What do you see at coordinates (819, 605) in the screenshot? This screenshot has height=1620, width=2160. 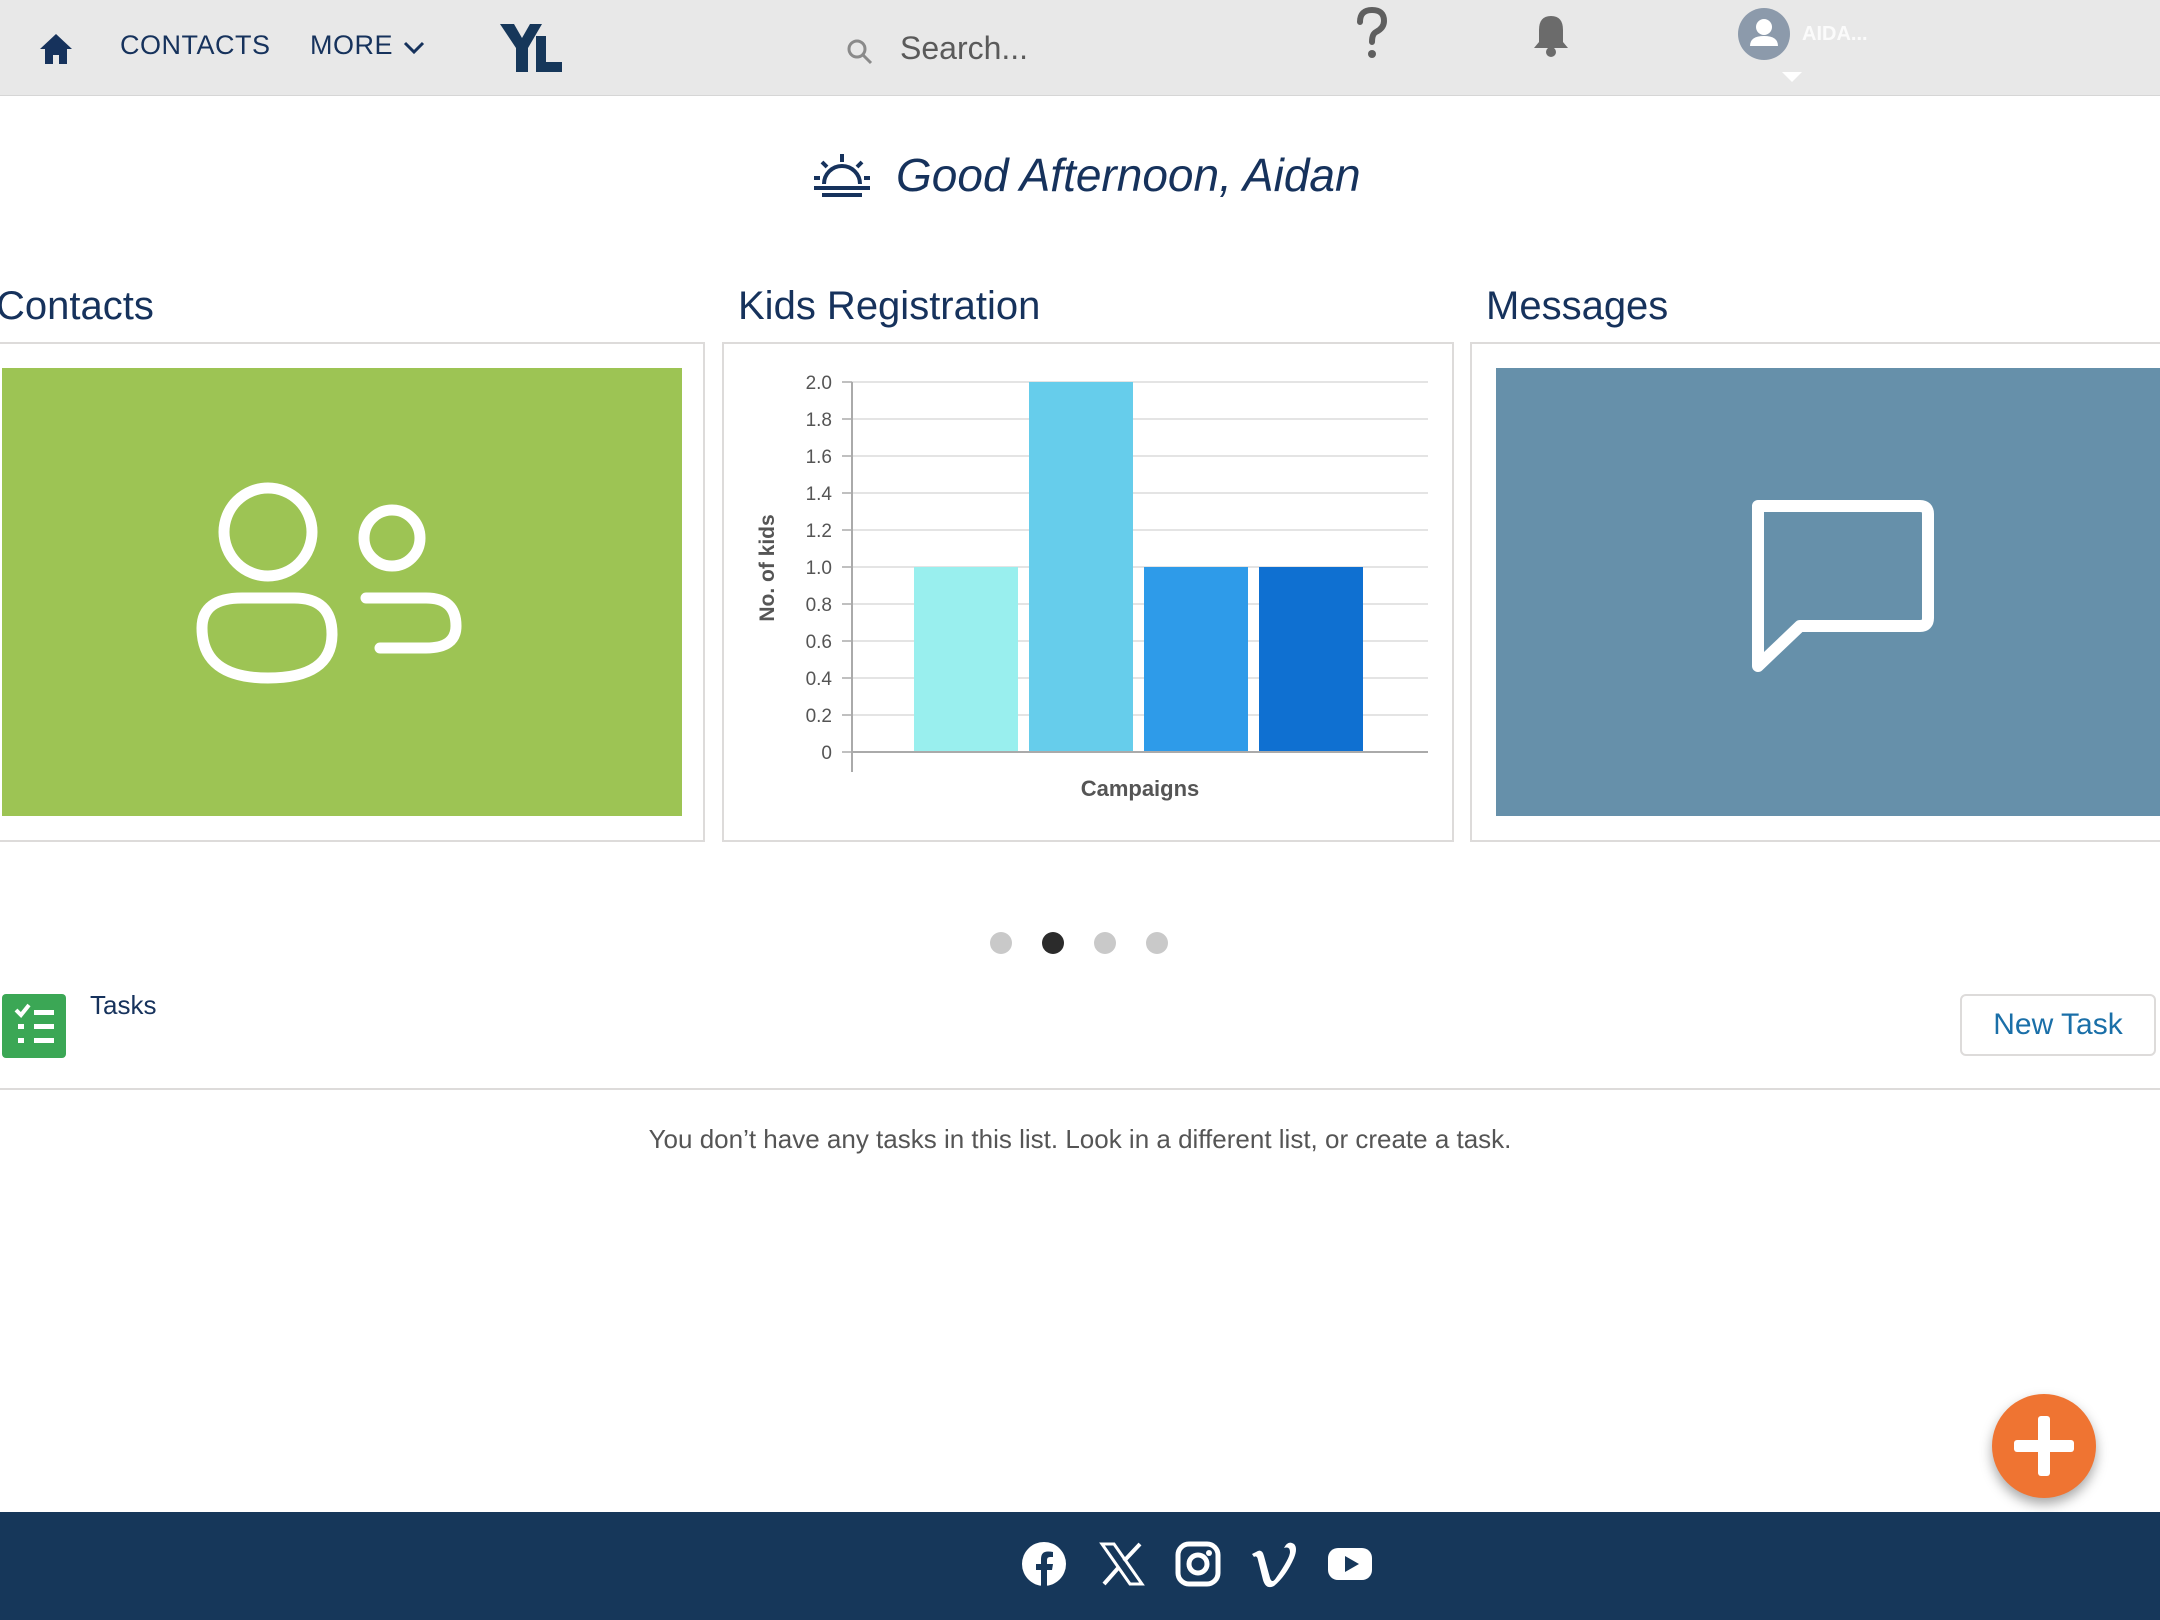 I see `y-tick-label: 0.8` at bounding box center [819, 605].